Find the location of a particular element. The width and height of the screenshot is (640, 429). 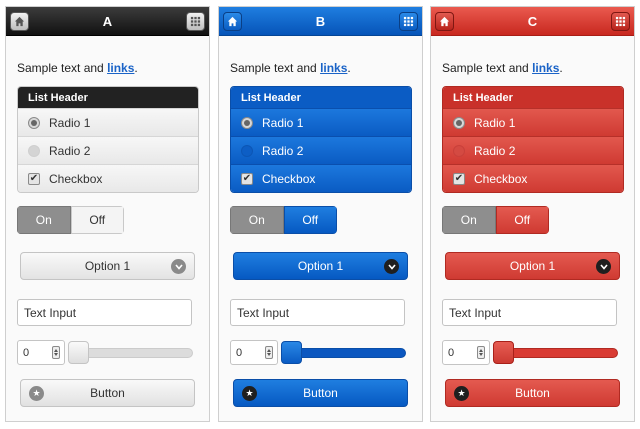

header-title: C is located at coordinates (532, 21).